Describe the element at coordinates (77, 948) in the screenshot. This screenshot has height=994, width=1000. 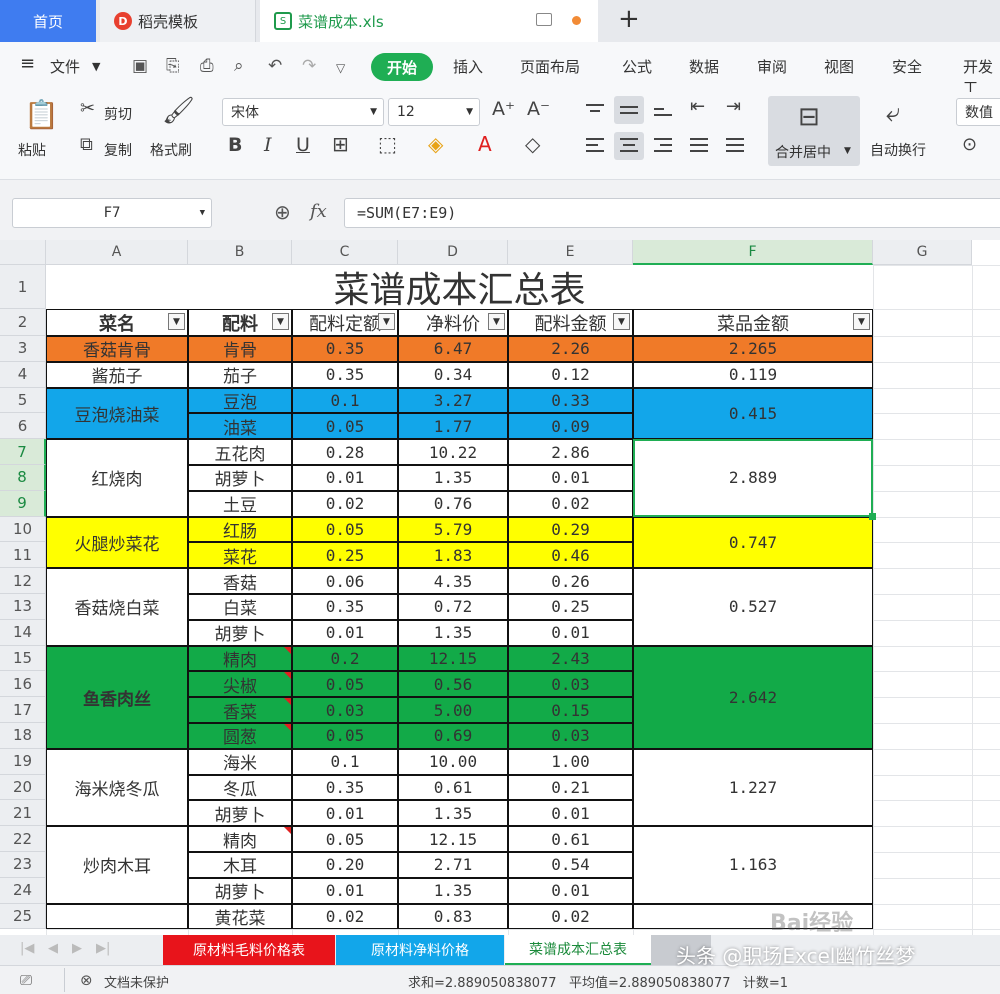
I see `sheet-nav-next-icon: ▶` at that location.